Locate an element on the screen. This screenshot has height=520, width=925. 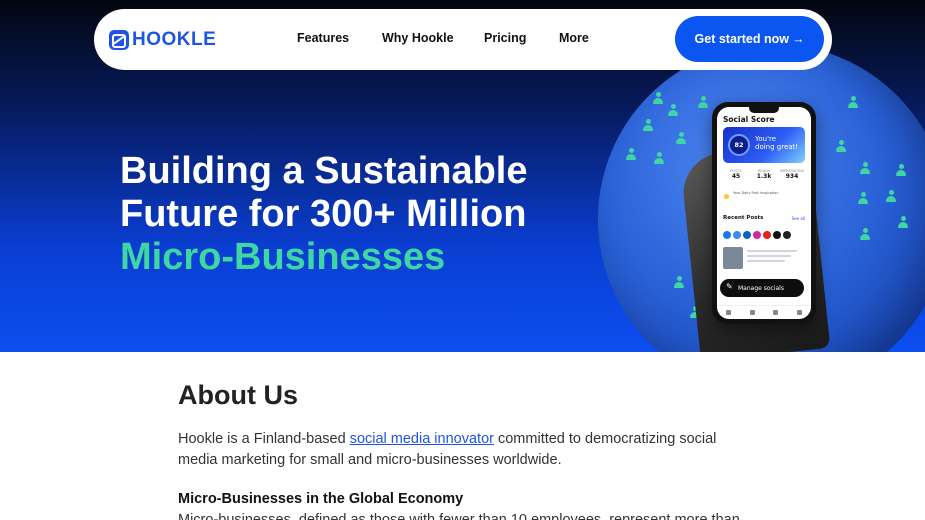
hookle-logo-icon is located at coordinates (119, 40).